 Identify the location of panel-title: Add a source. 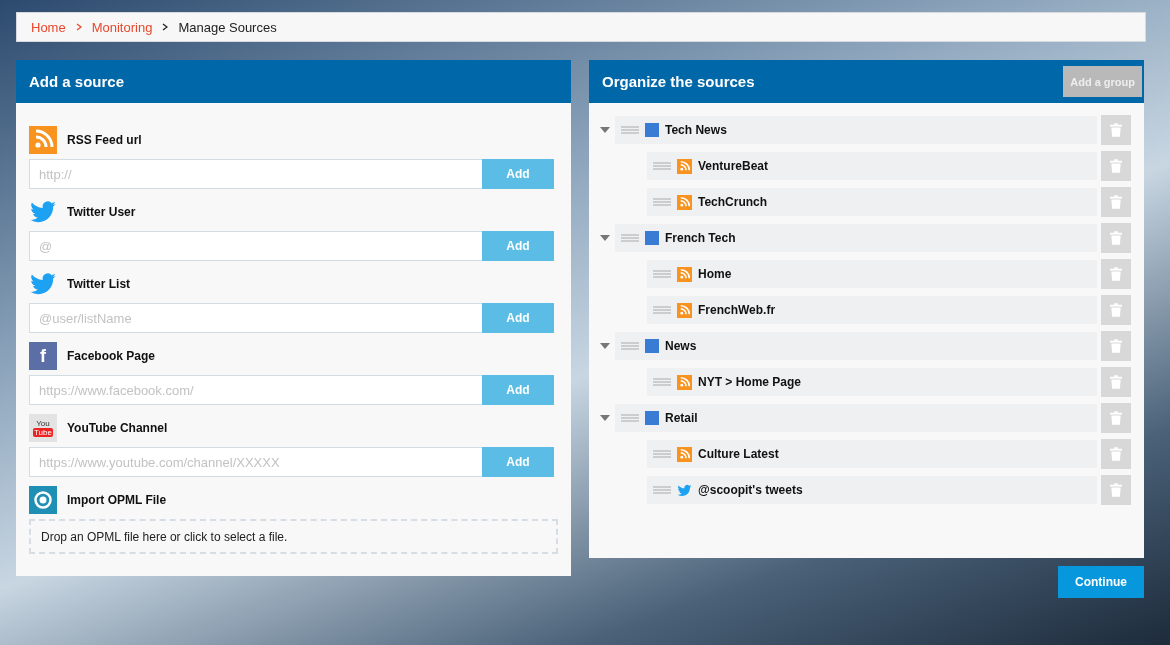
(77, 81).